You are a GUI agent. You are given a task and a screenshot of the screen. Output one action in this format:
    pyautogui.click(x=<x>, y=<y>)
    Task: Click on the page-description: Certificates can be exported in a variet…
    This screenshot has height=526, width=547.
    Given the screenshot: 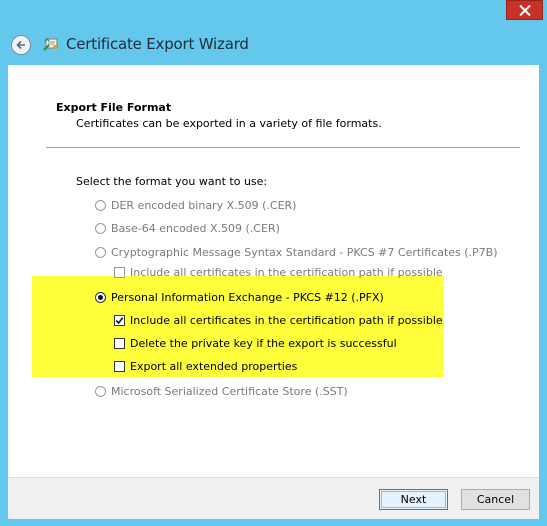 What is the action you would take?
    pyautogui.click(x=229, y=123)
    